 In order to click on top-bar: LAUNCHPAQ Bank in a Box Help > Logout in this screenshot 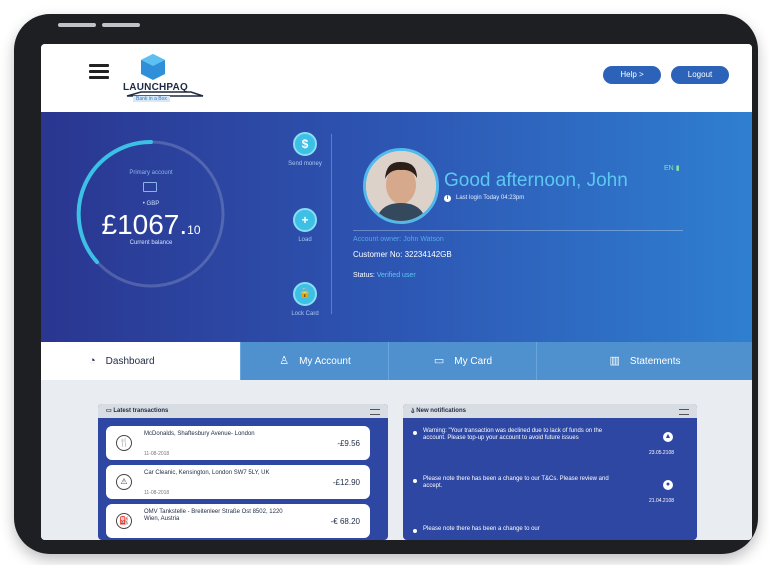, I will do `click(396, 78)`.